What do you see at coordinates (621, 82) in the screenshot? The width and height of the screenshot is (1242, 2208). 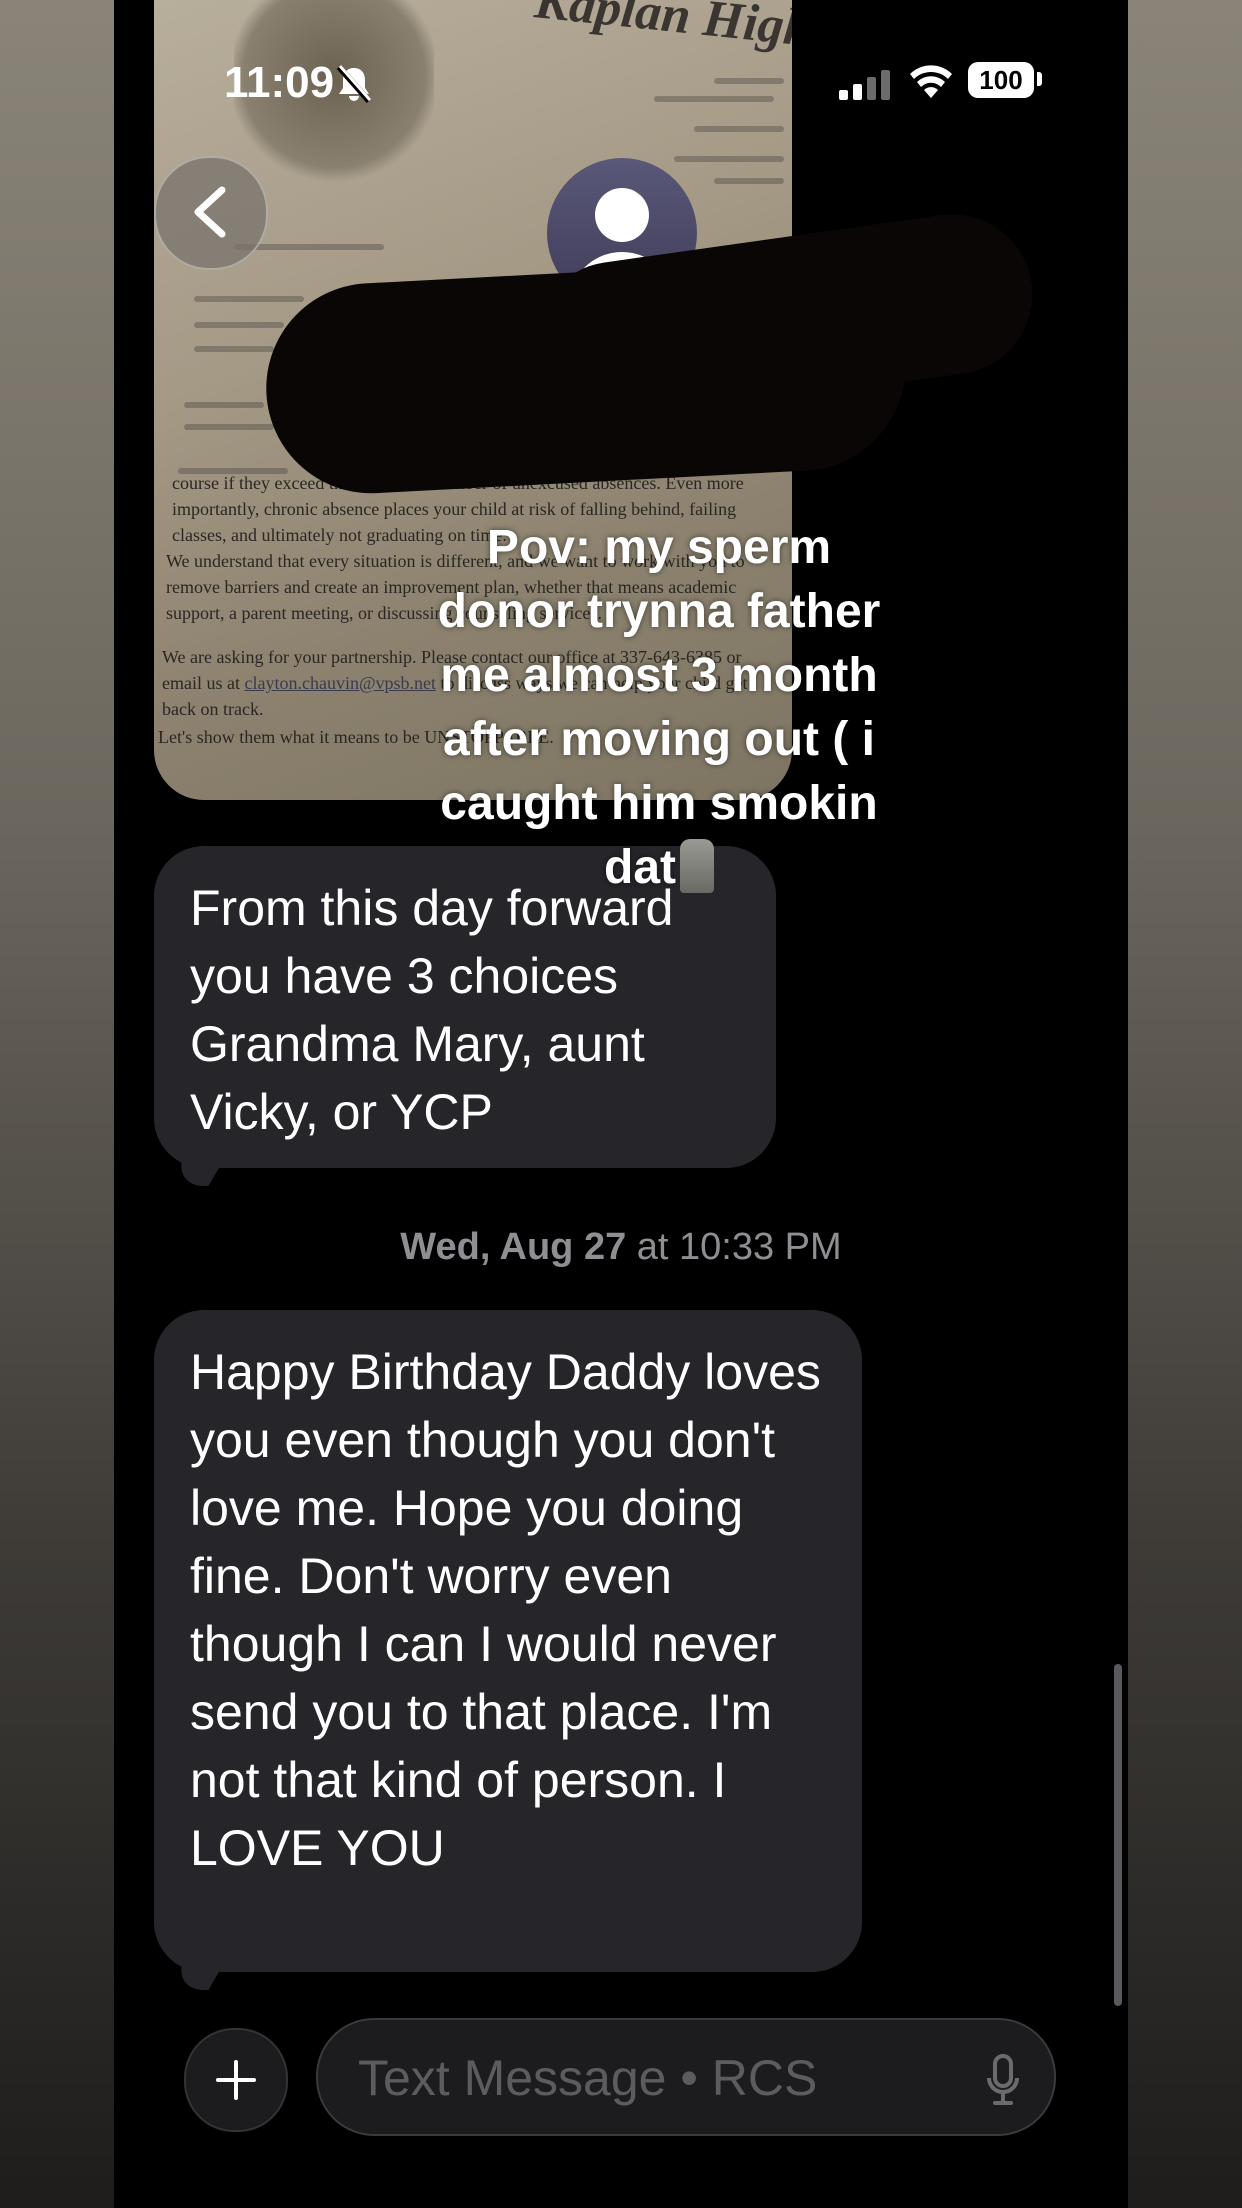 I see `status-bar: 11:09 100` at bounding box center [621, 82].